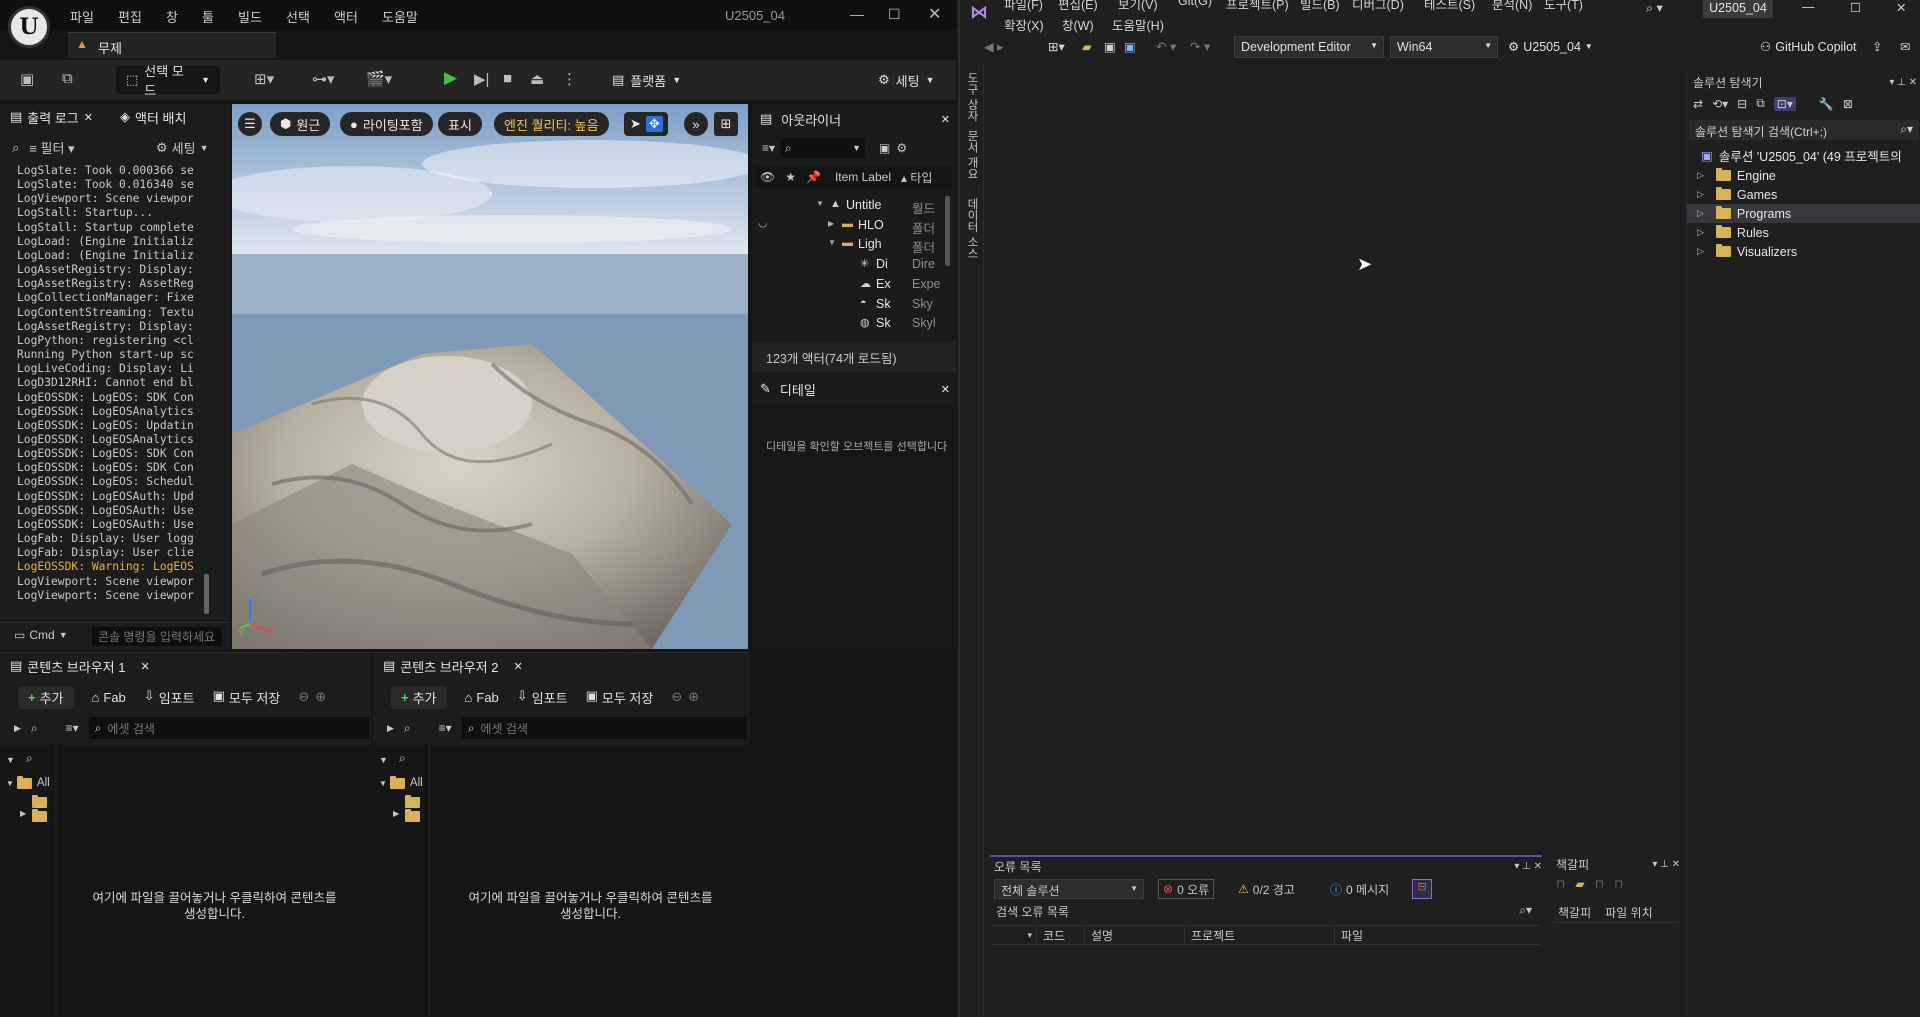 This screenshot has width=1920, height=1017. I want to click on outliner-row: ◍ Sk Skyl, so click(847, 323).